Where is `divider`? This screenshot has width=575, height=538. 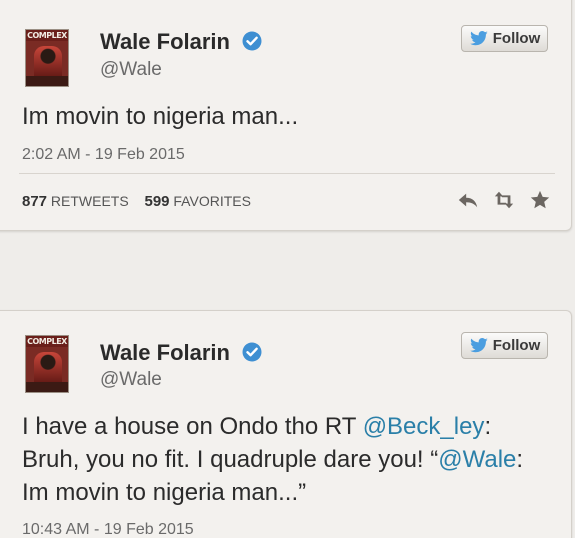
divider is located at coordinates (287, 173).